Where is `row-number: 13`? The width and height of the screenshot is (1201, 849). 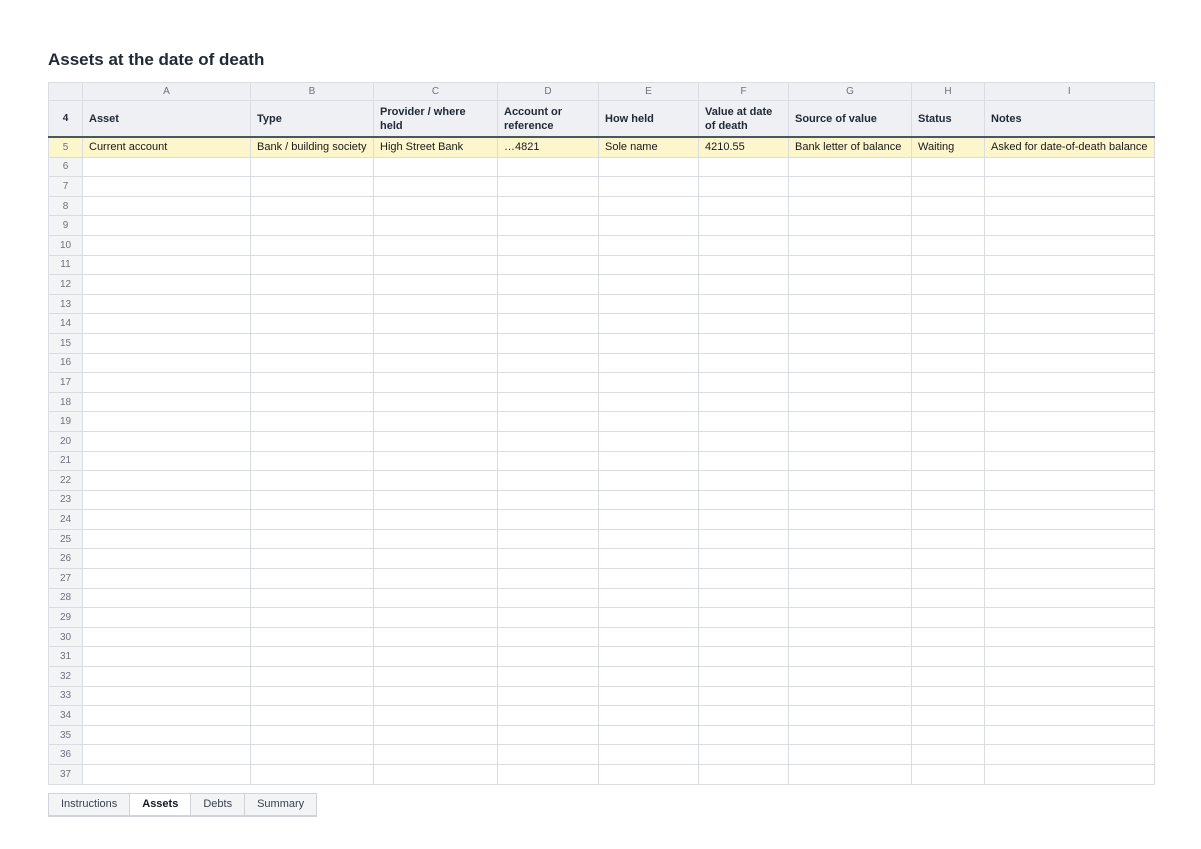 row-number: 13 is located at coordinates (65, 304).